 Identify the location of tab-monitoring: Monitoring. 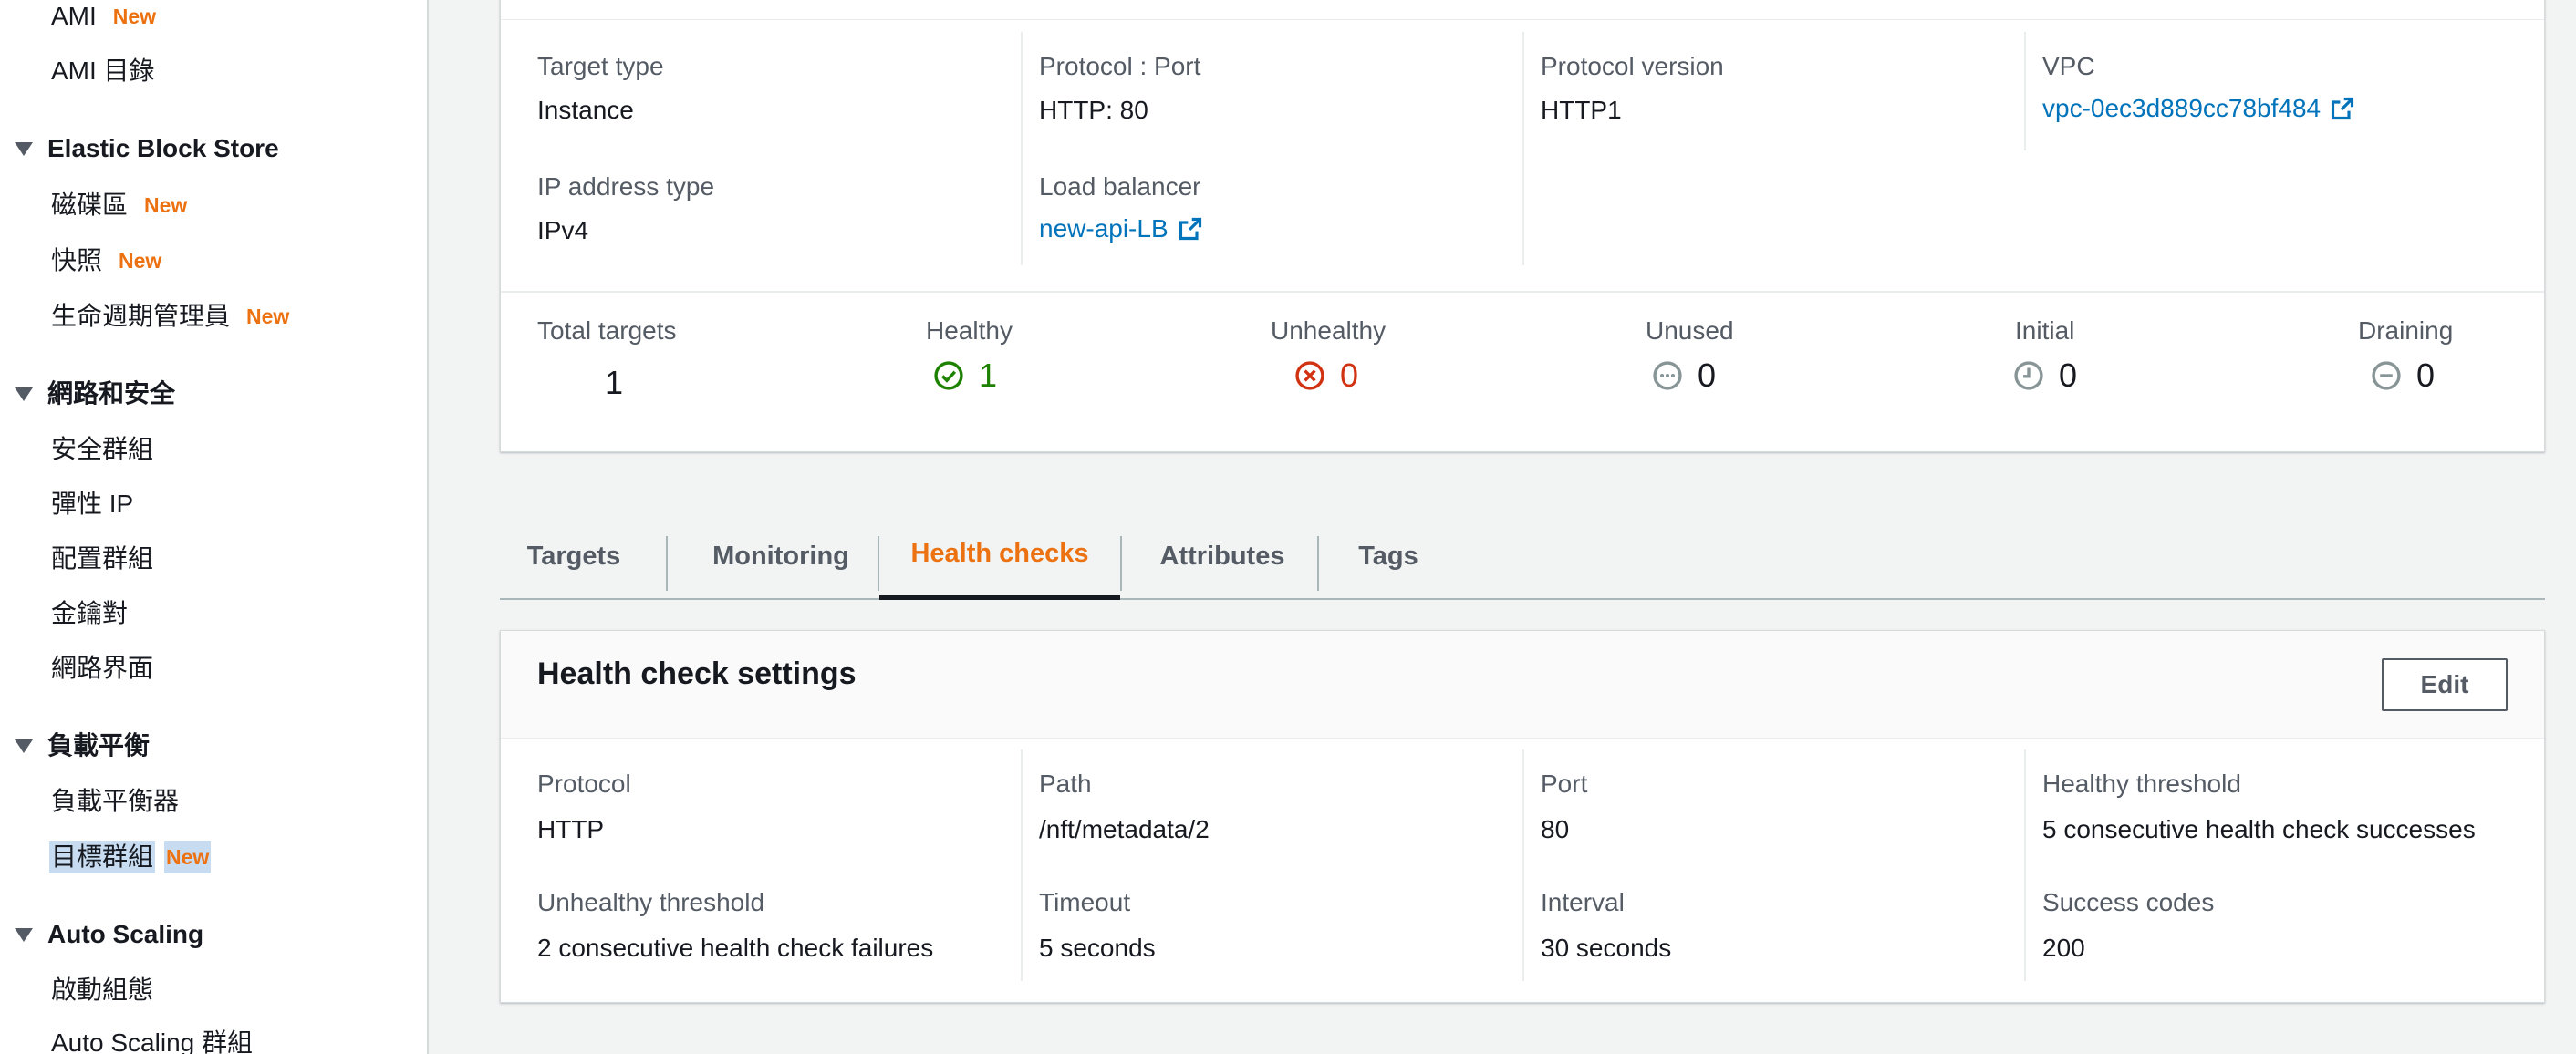
(781, 556).